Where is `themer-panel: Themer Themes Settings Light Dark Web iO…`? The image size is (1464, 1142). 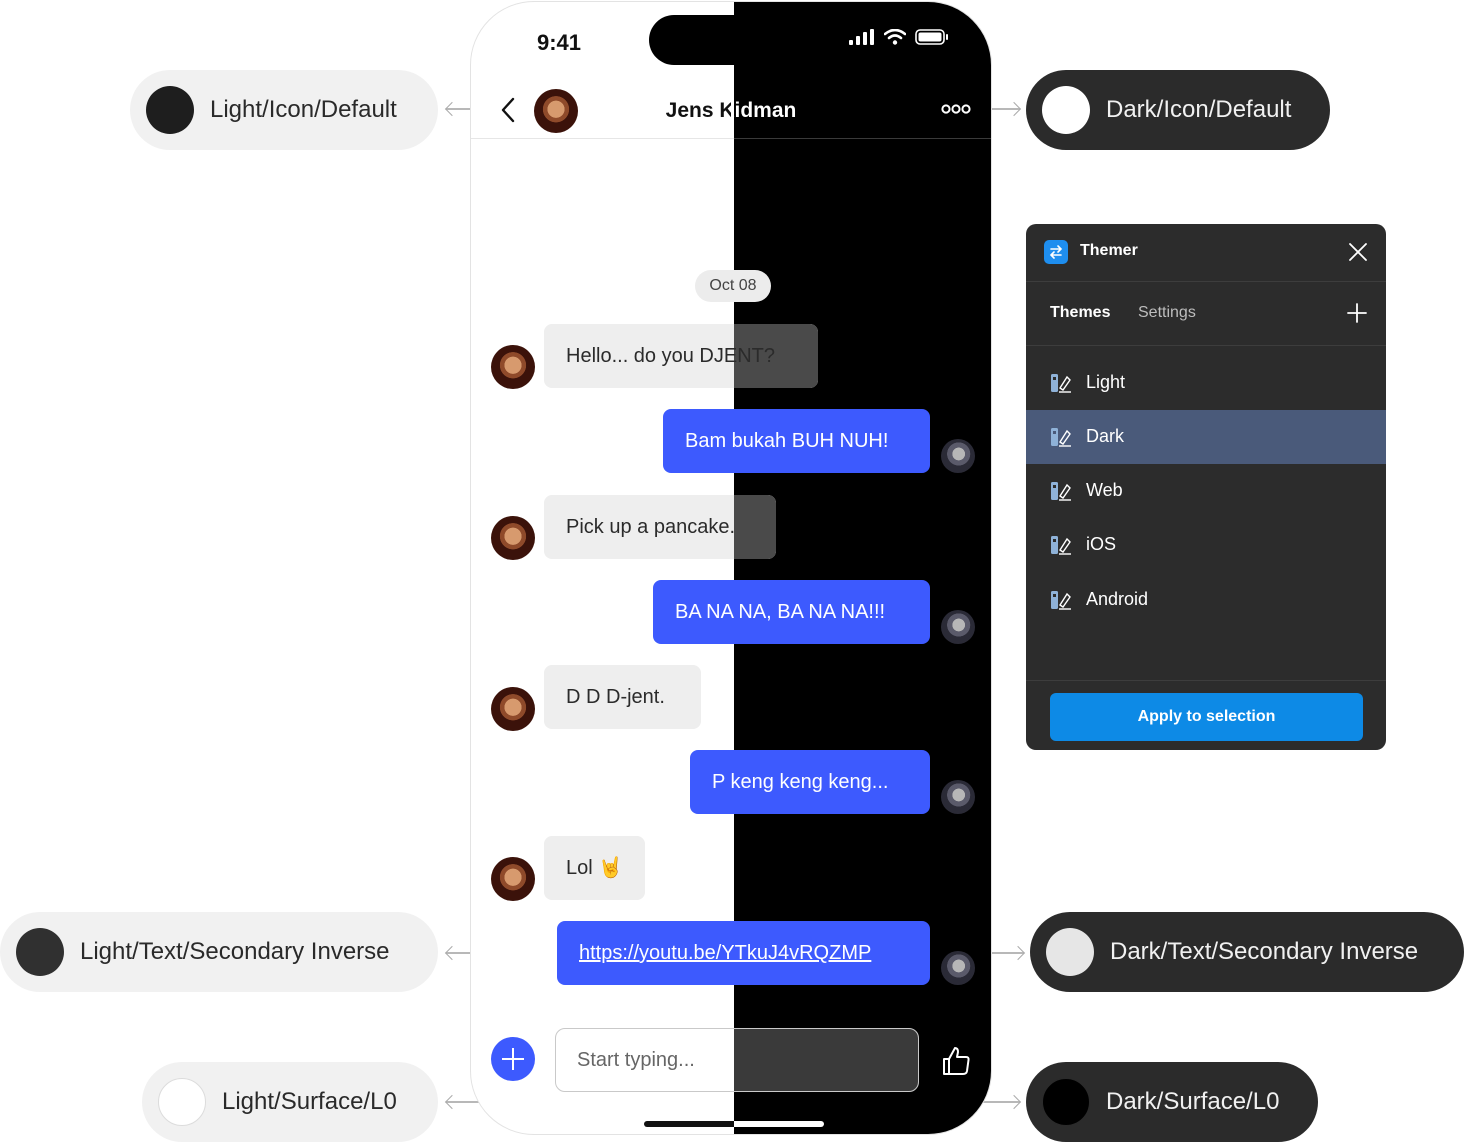
themer-panel: Themer Themes Settings Light Dark Web iO… is located at coordinates (1206, 487).